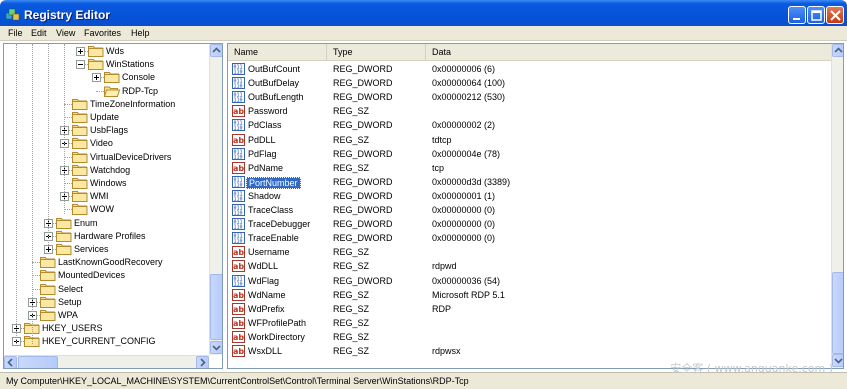 Image resolution: width=847 pixels, height=389 pixels. I want to click on column-header-type: Type, so click(376, 52).